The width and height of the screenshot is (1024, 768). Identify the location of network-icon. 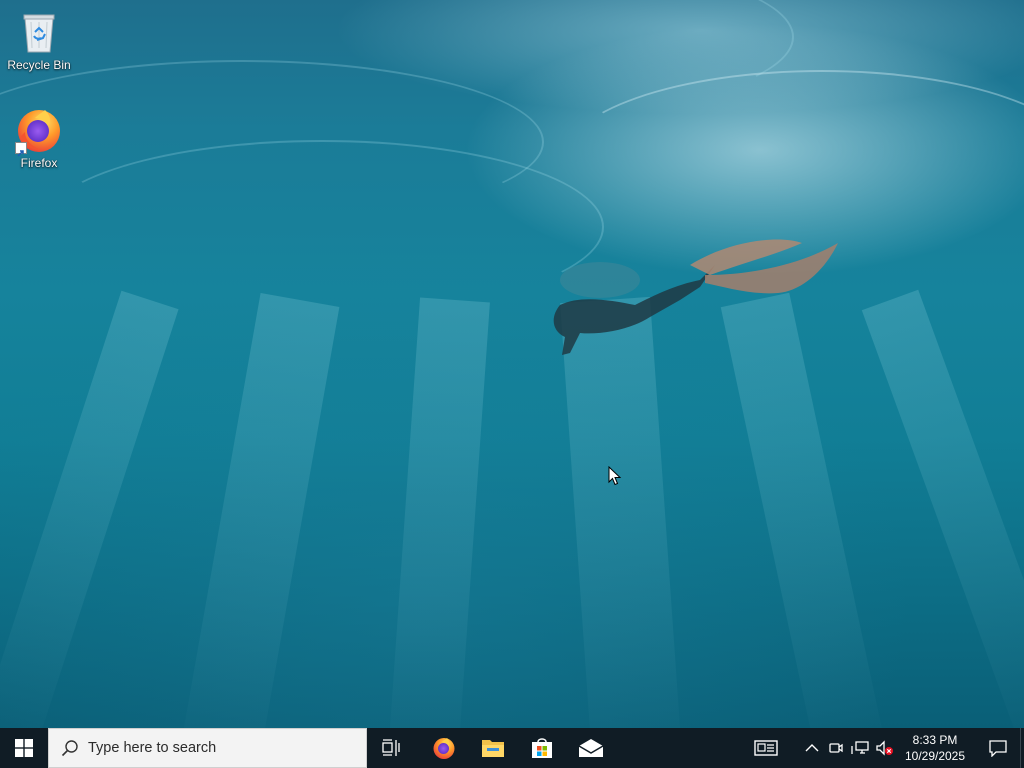
(860, 747).